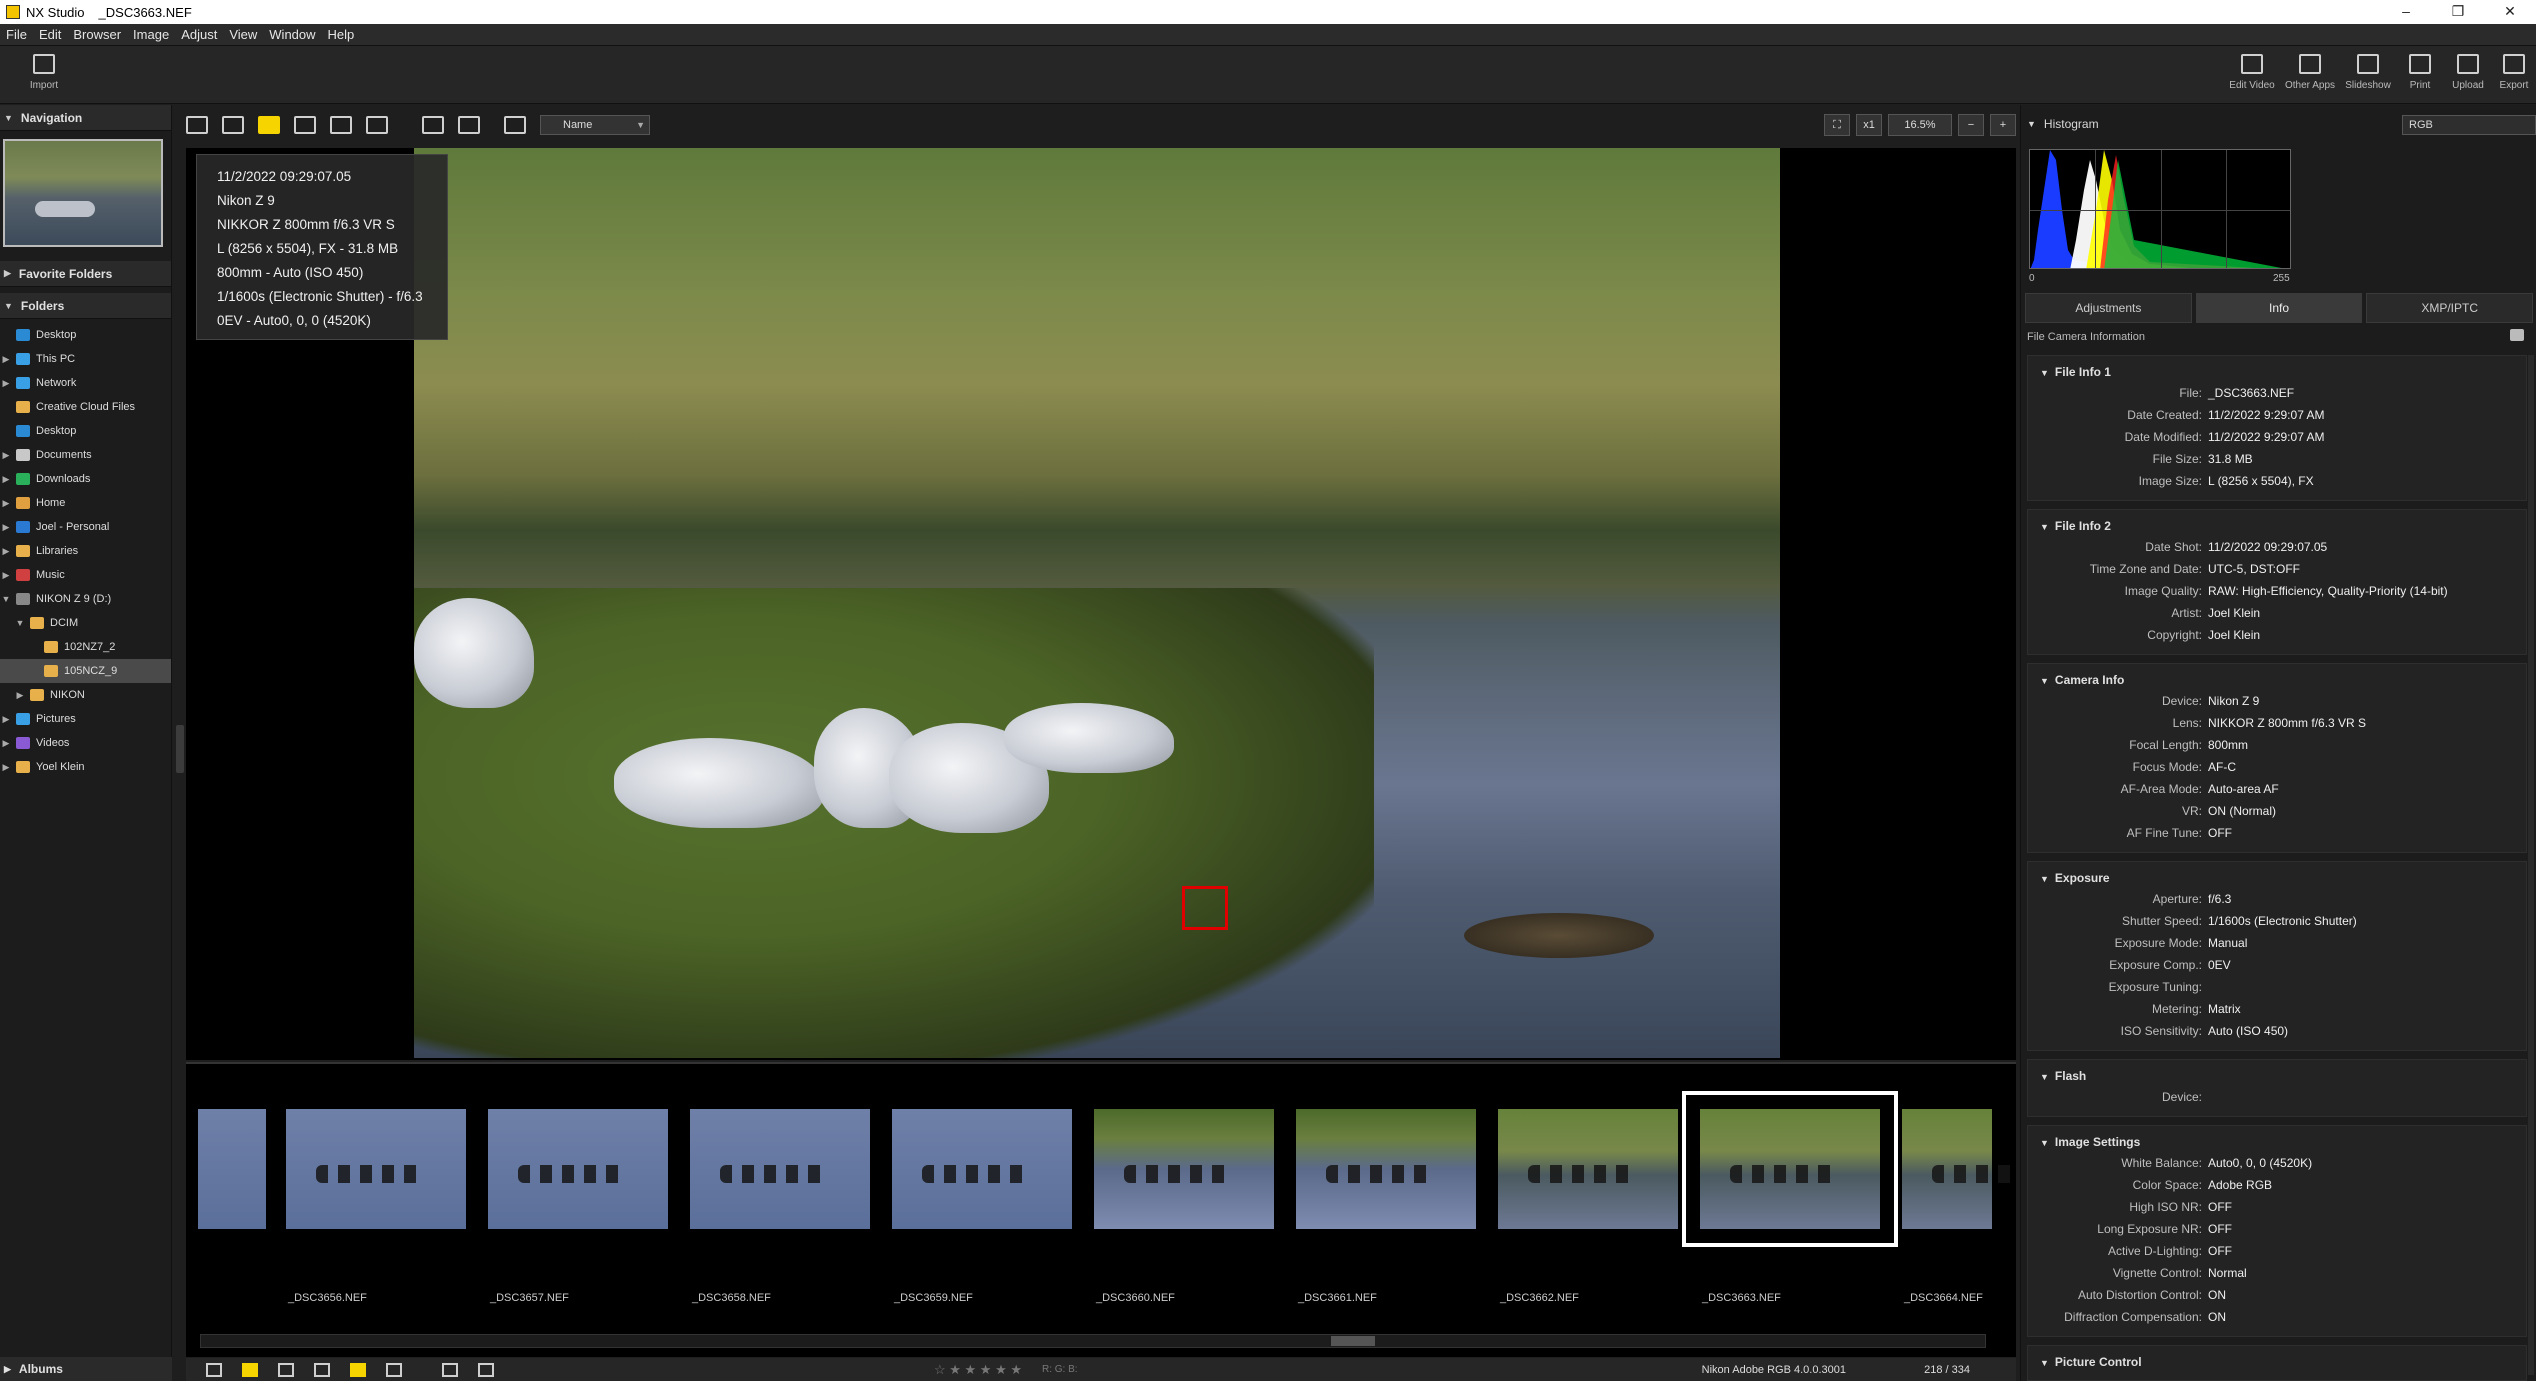  What do you see at coordinates (2531, 865) in the screenshot?
I see `info-scrollbar` at bounding box center [2531, 865].